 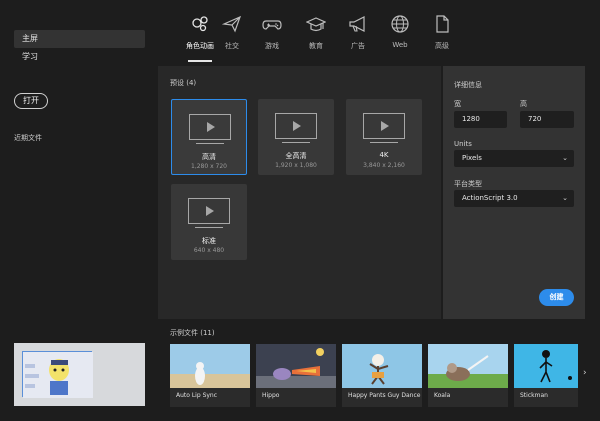 I want to click on platform-label: 平台类型, so click(x=468, y=184).